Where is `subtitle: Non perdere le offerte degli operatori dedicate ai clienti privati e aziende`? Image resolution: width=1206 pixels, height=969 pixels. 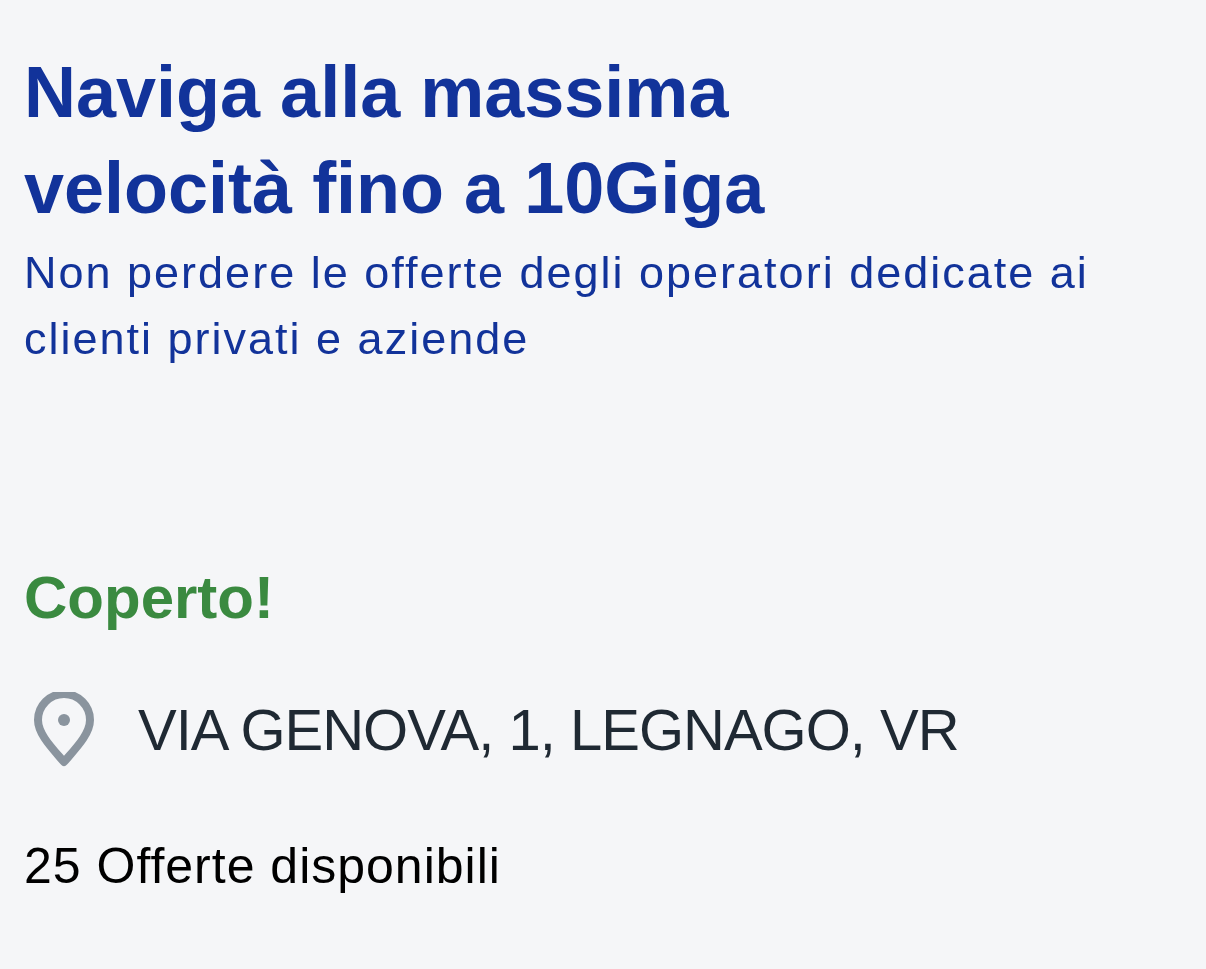 subtitle: Non perdere le offerte degli operatori dedicate ai clienti privati e aziende is located at coordinates (557, 306).